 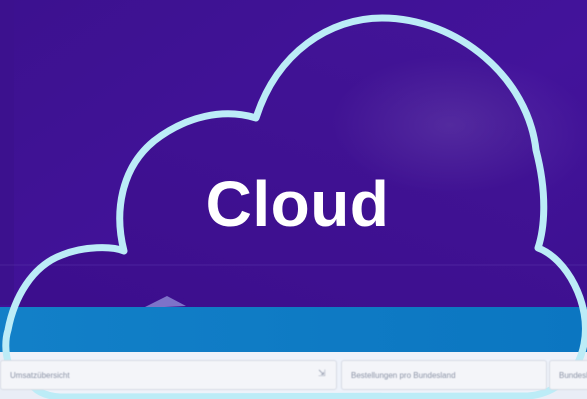 What do you see at coordinates (573, 375) in the screenshot?
I see `panel-title: Bundesla` at bounding box center [573, 375].